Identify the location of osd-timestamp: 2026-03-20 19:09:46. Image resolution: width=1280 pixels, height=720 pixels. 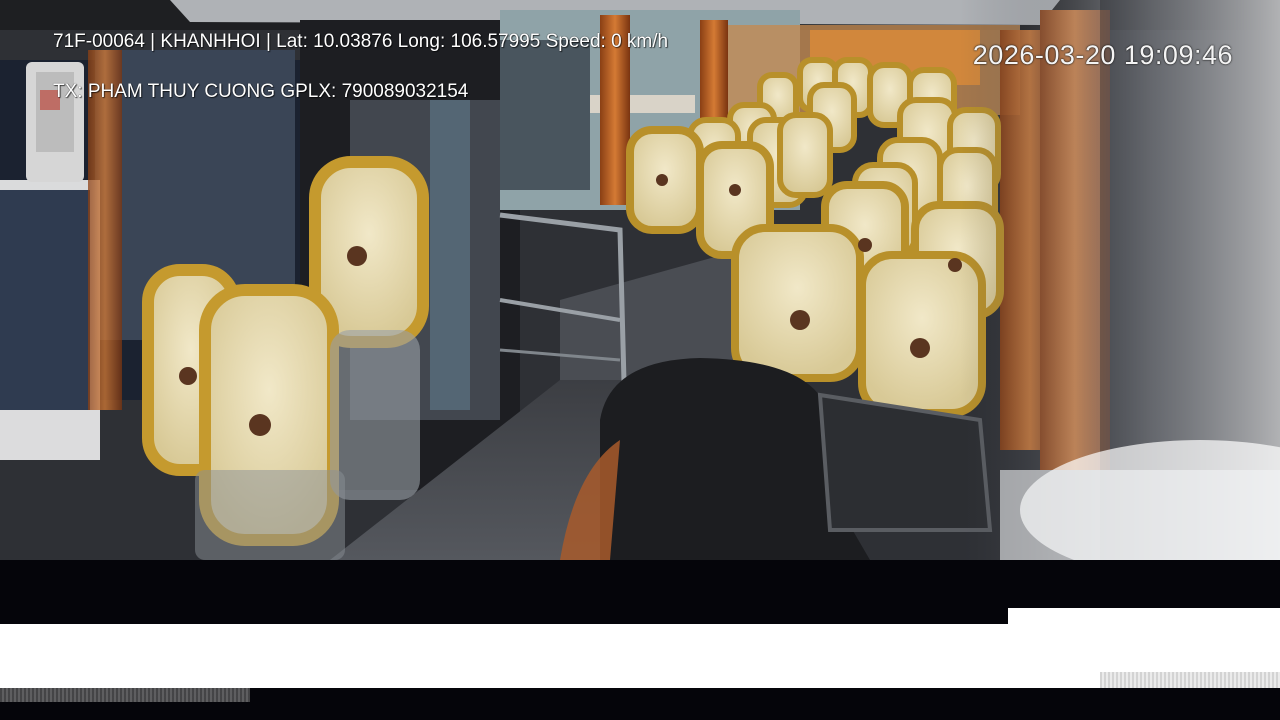
(1102, 55).